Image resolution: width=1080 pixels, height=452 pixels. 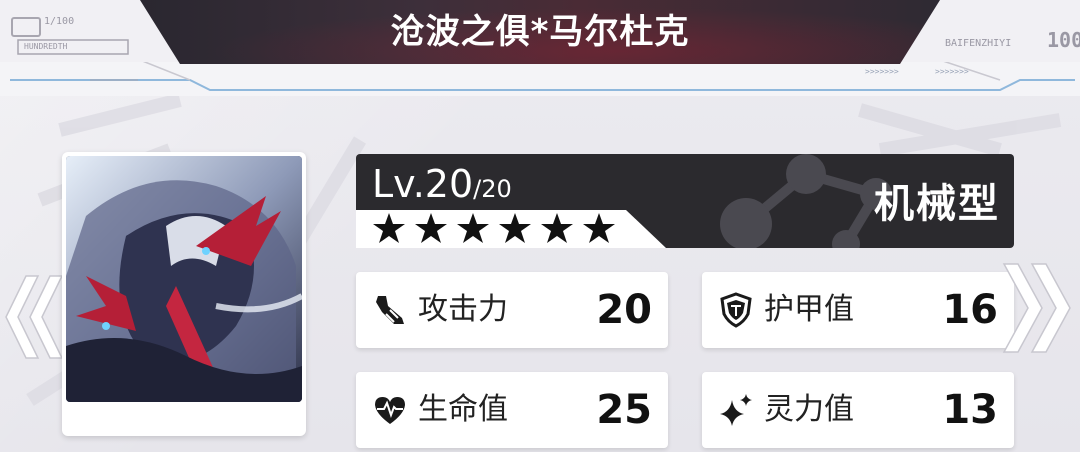 I want to click on page-title: 沧波之俱*马尔杜克, so click(x=540, y=32).